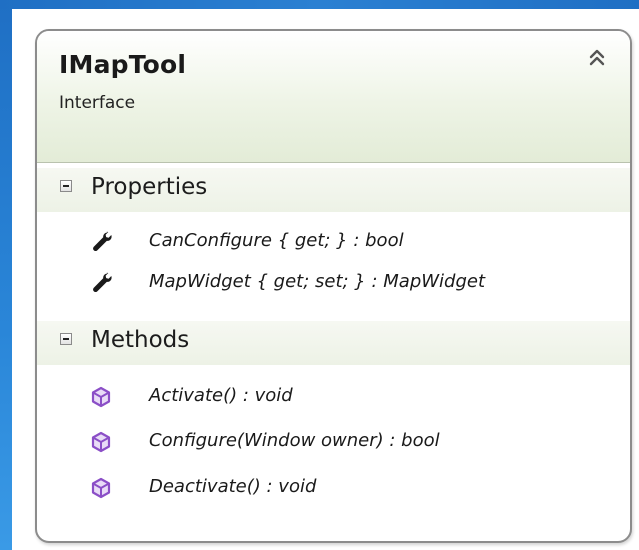 The image size is (639, 550). Describe the element at coordinates (97, 103) in the screenshot. I see `class-stereotype: Interface` at that location.